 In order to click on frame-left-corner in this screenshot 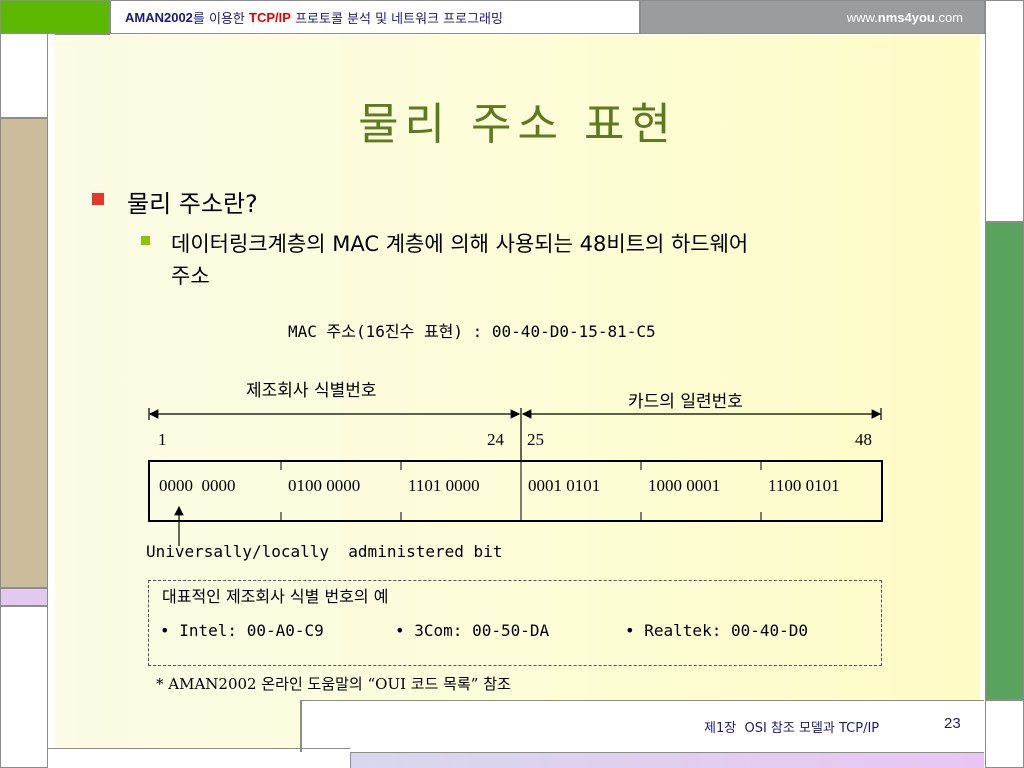, I will do `click(55, 17)`.